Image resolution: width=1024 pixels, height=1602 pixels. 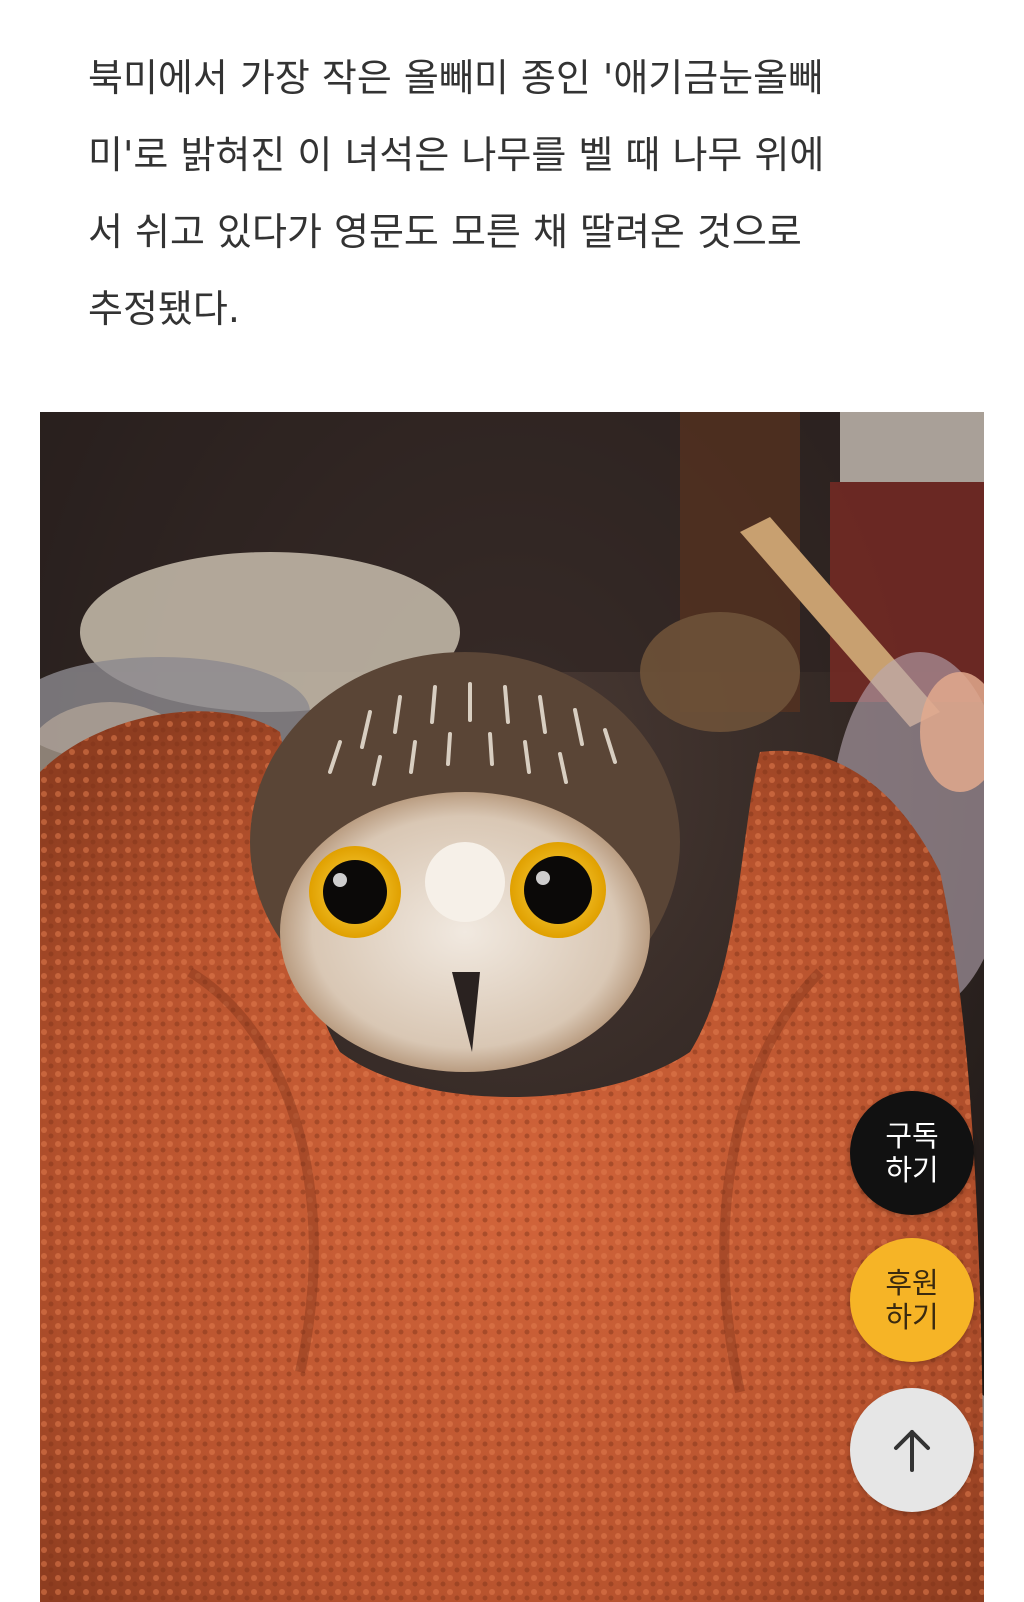 I want to click on support-label-line2: 하기, so click(x=912, y=1317).